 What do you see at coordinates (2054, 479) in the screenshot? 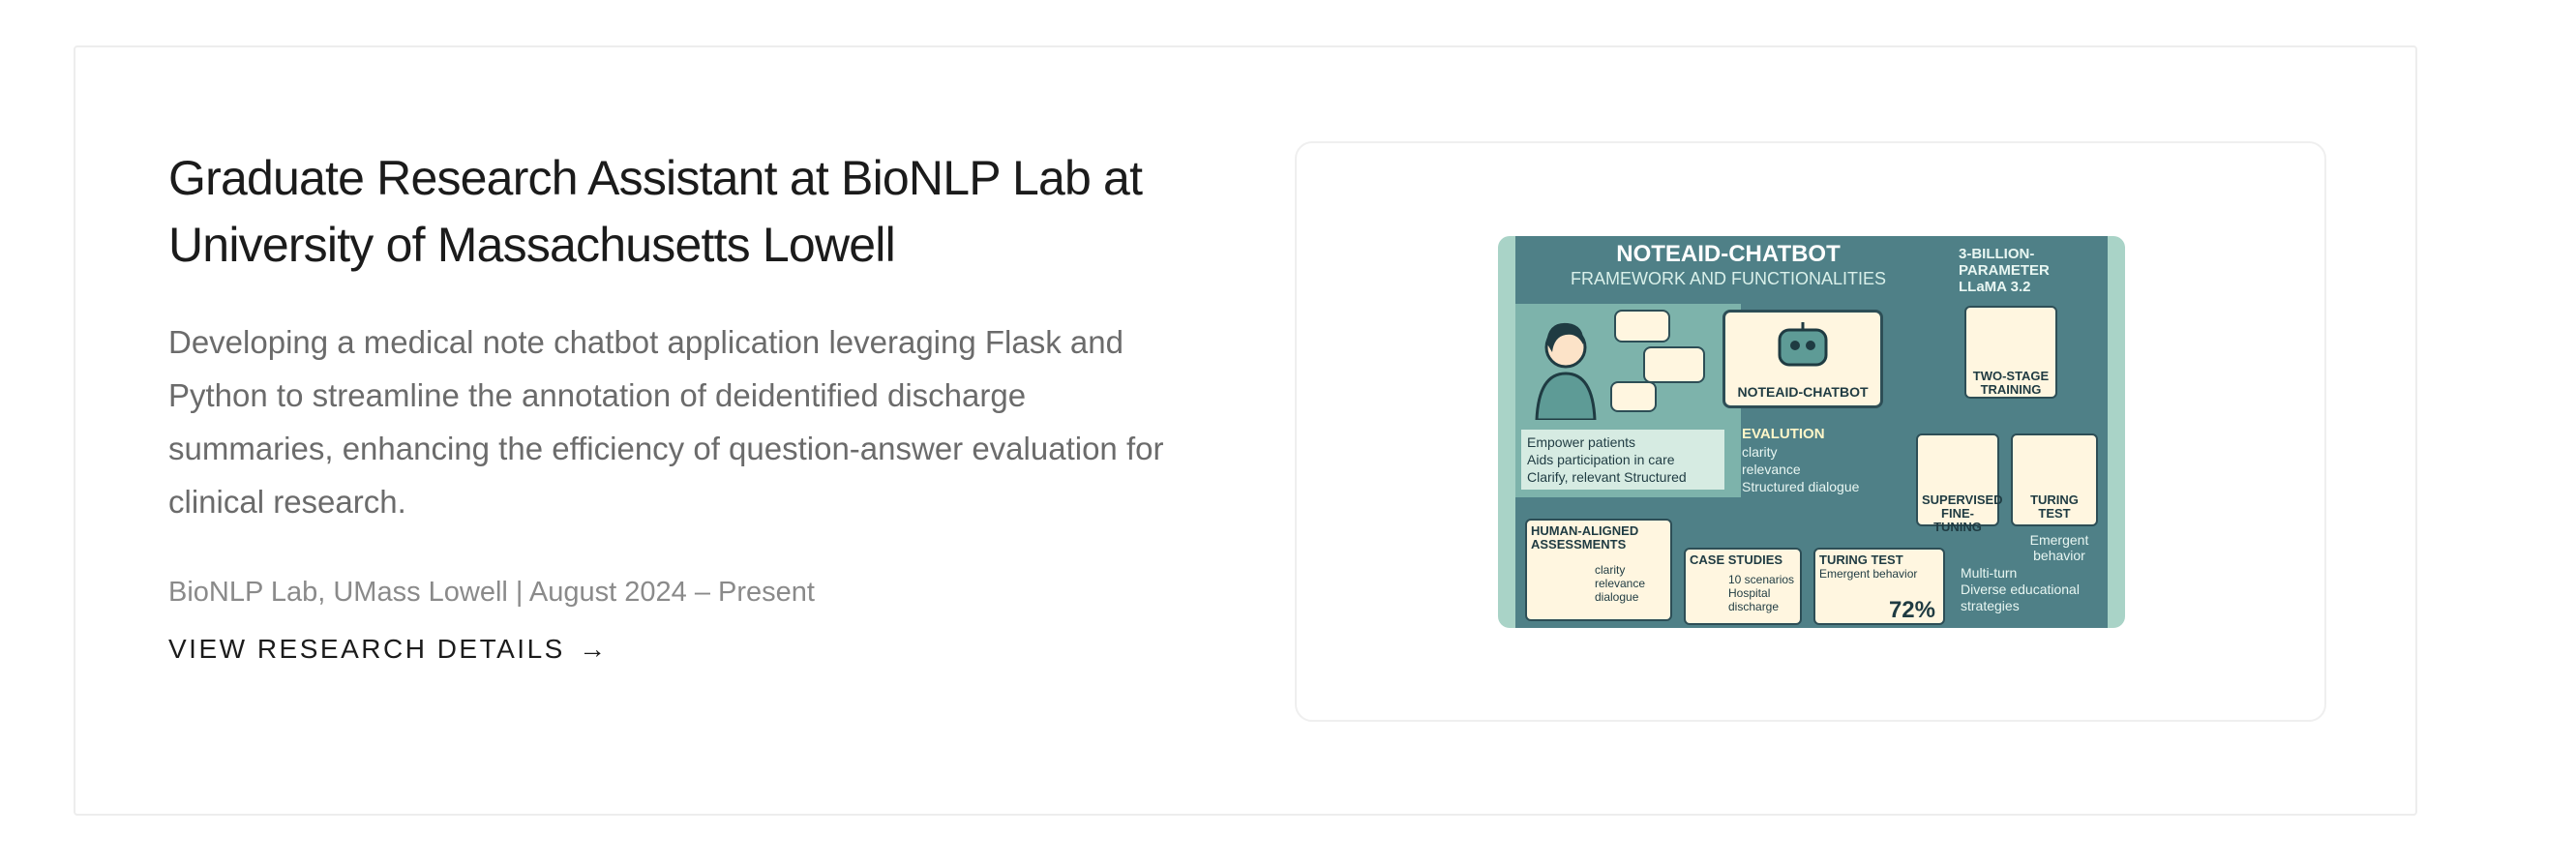
I see `turing-test-box: TURING TEST` at bounding box center [2054, 479].